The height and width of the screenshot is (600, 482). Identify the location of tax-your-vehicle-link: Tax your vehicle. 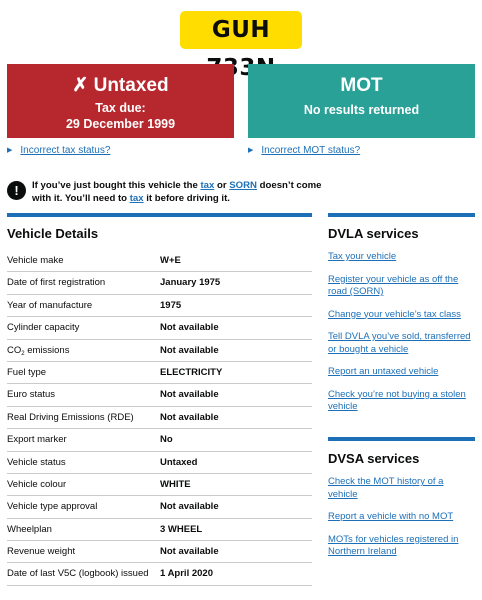
(362, 256).